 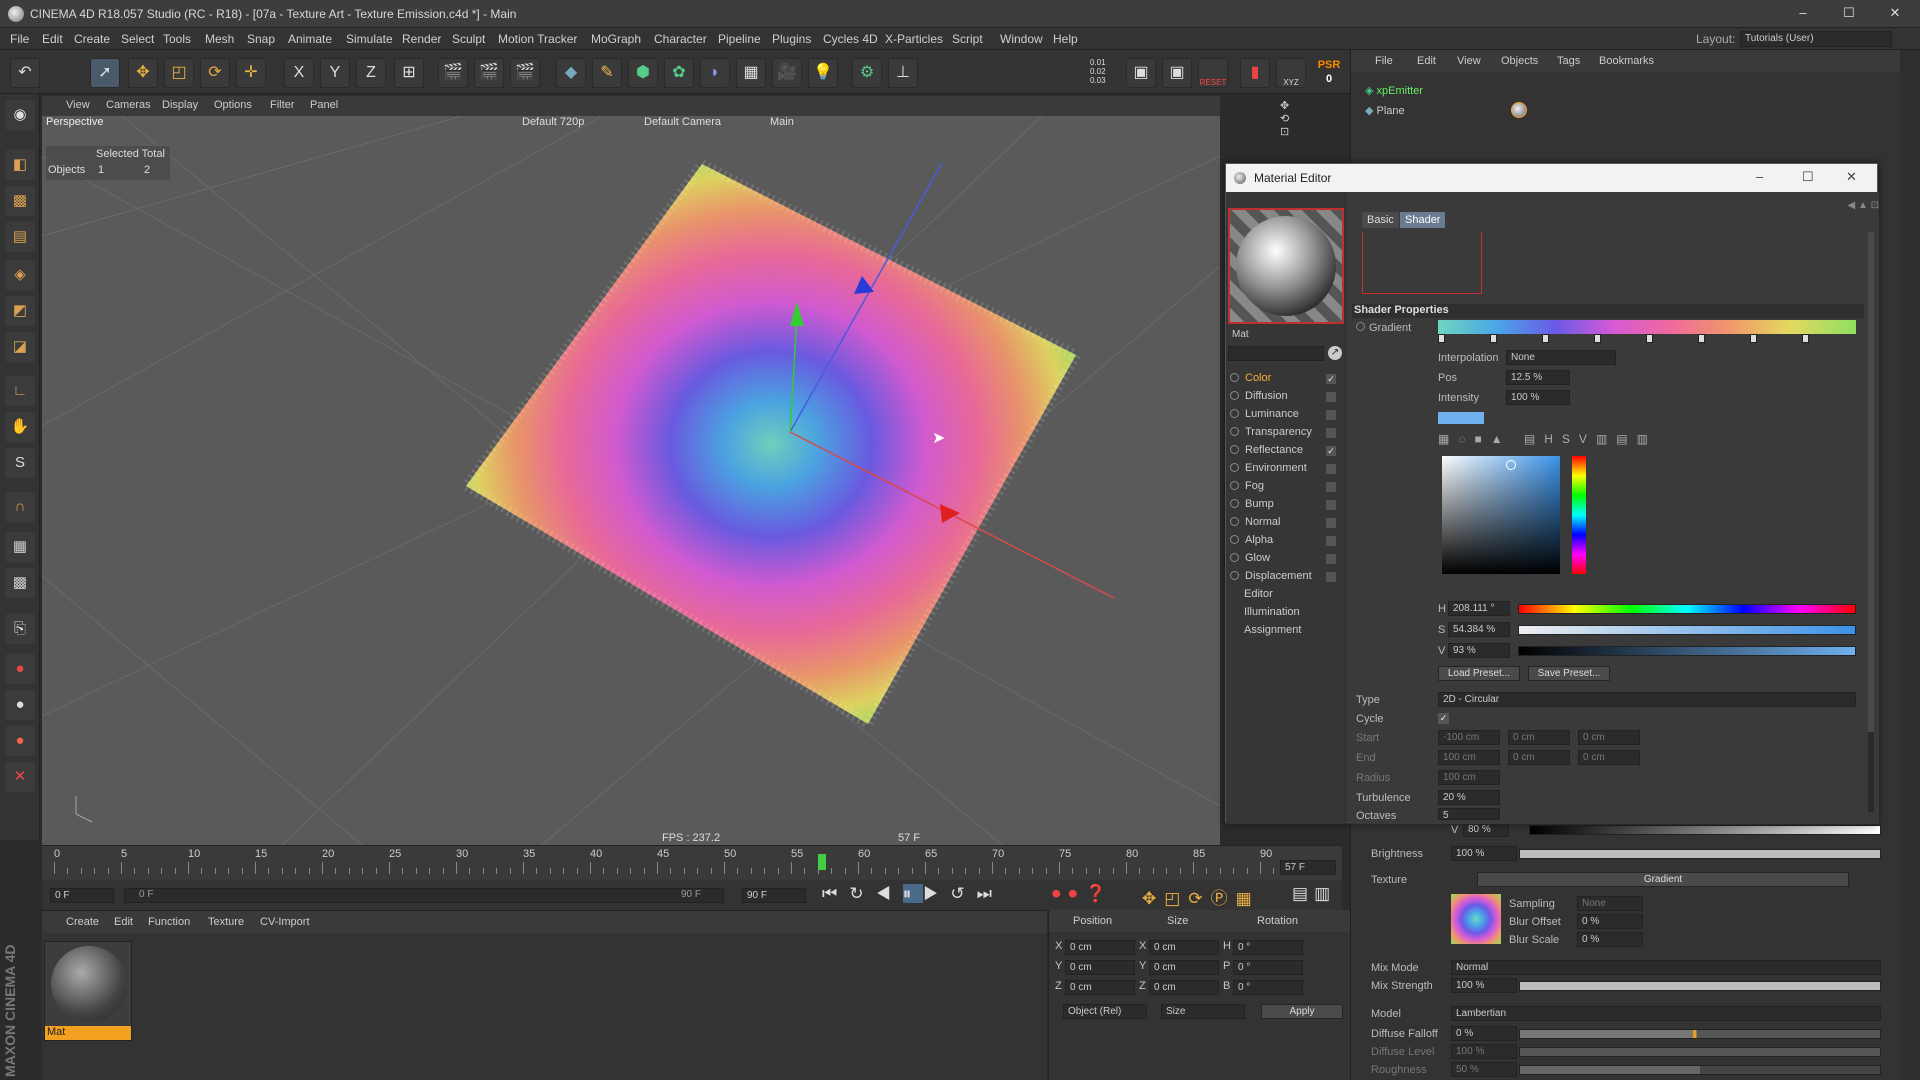 What do you see at coordinates (20, 165) in the screenshot?
I see `model-mode-button: ◧` at bounding box center [20, 165].